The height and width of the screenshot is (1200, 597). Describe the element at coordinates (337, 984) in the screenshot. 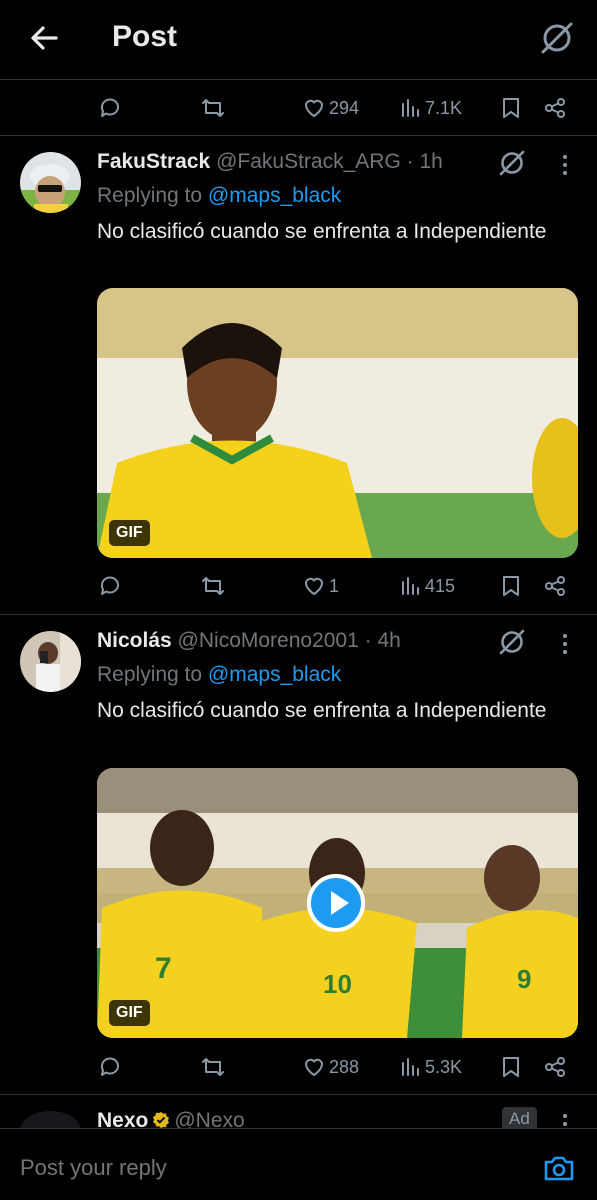

I see `svg-text: 10` at that location.